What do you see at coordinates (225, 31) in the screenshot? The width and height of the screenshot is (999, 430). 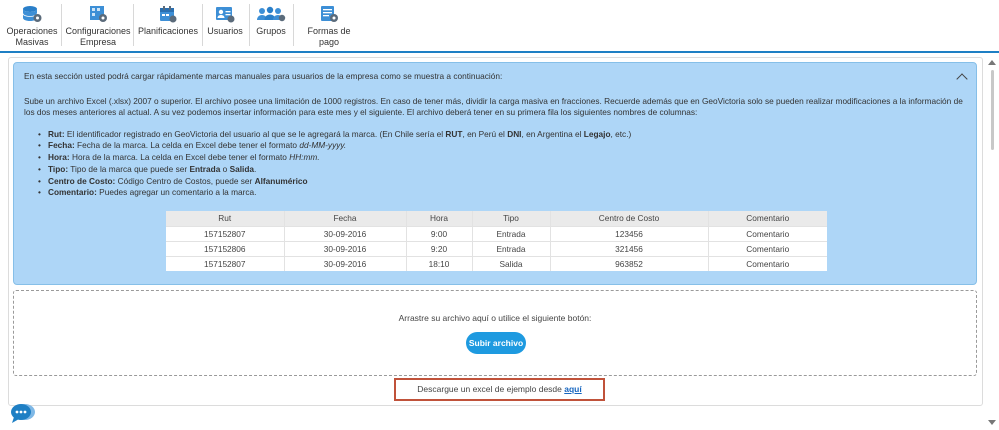 I see `nav-label: Usuarios` at bounding box center [225, 31].